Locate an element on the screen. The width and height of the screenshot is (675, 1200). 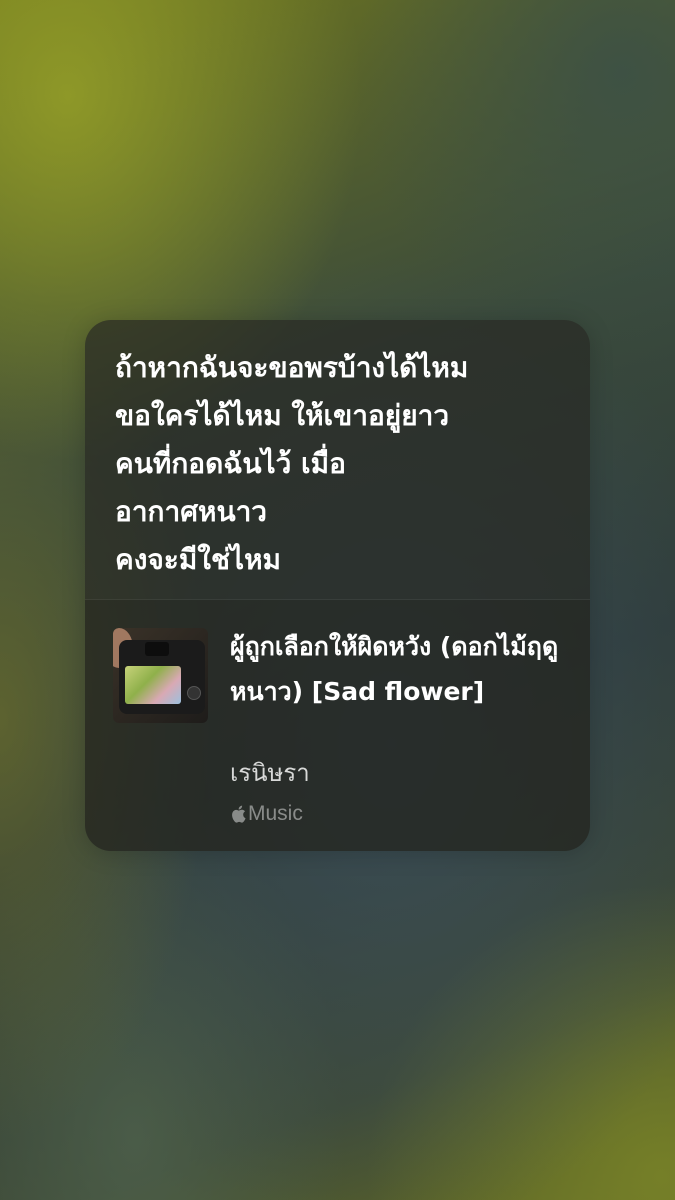
lyric-line: คนที่กอดฉันไว้ เมื่อ is located at coordinates (230, 463).